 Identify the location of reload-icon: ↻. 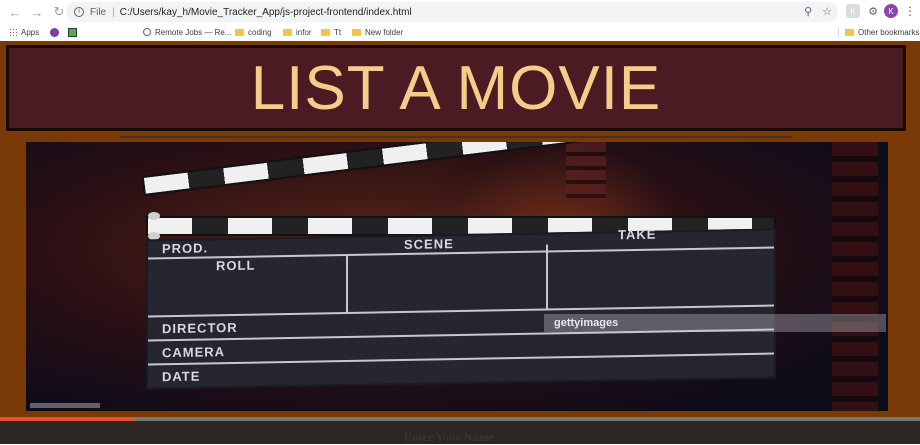
(59, 11).